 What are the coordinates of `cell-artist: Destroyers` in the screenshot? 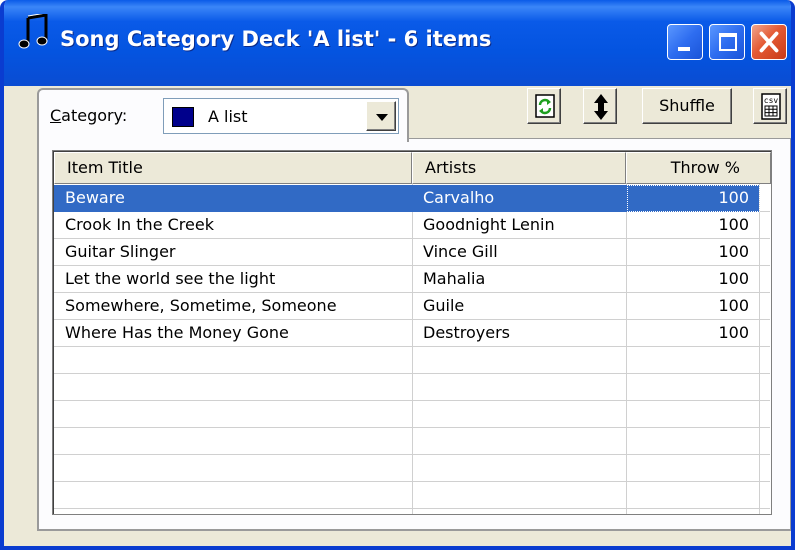 It's located at (467, 332).